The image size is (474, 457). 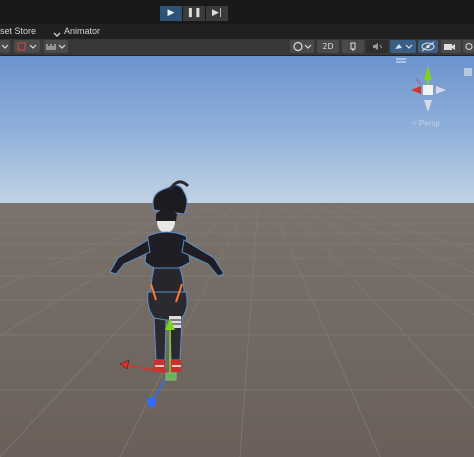 I want to click on shading-mode-dropdown, so click(x=302, y=46).